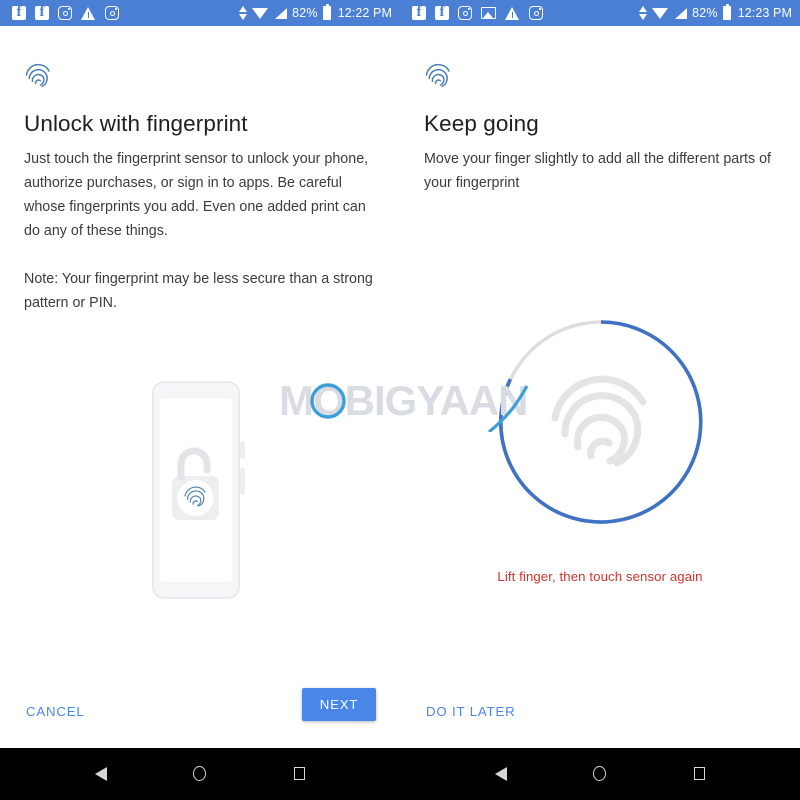 The image size is (800, 800). I want to click on fingerprint-progress-ring, so click(600, 422).